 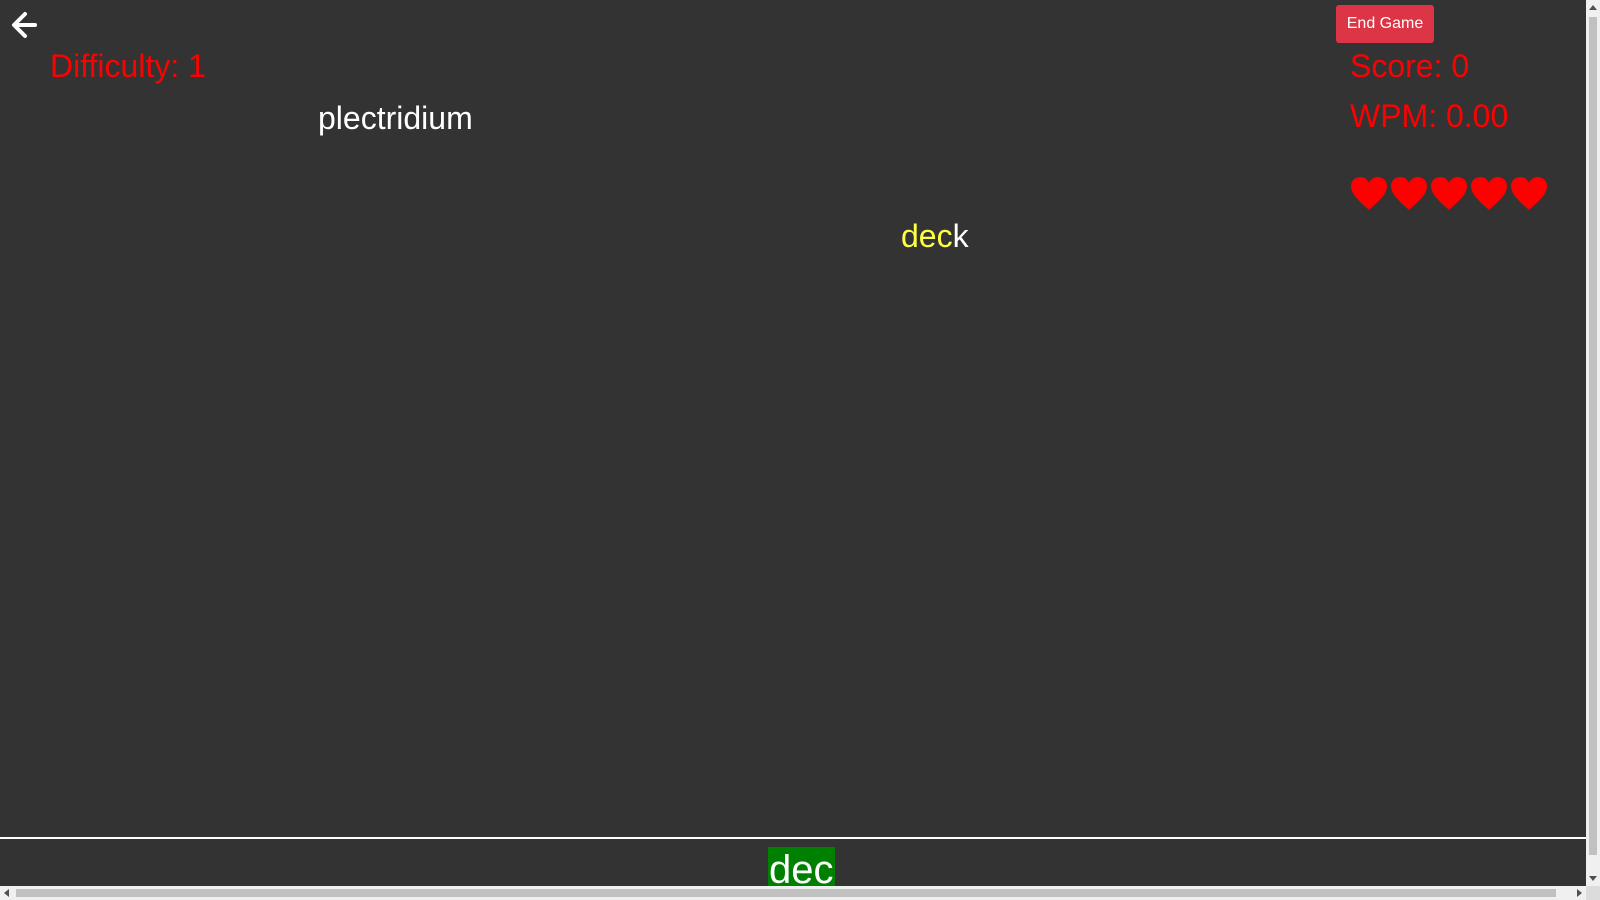 I want to click on scroll-left-icon, so click(x=6, y=893).